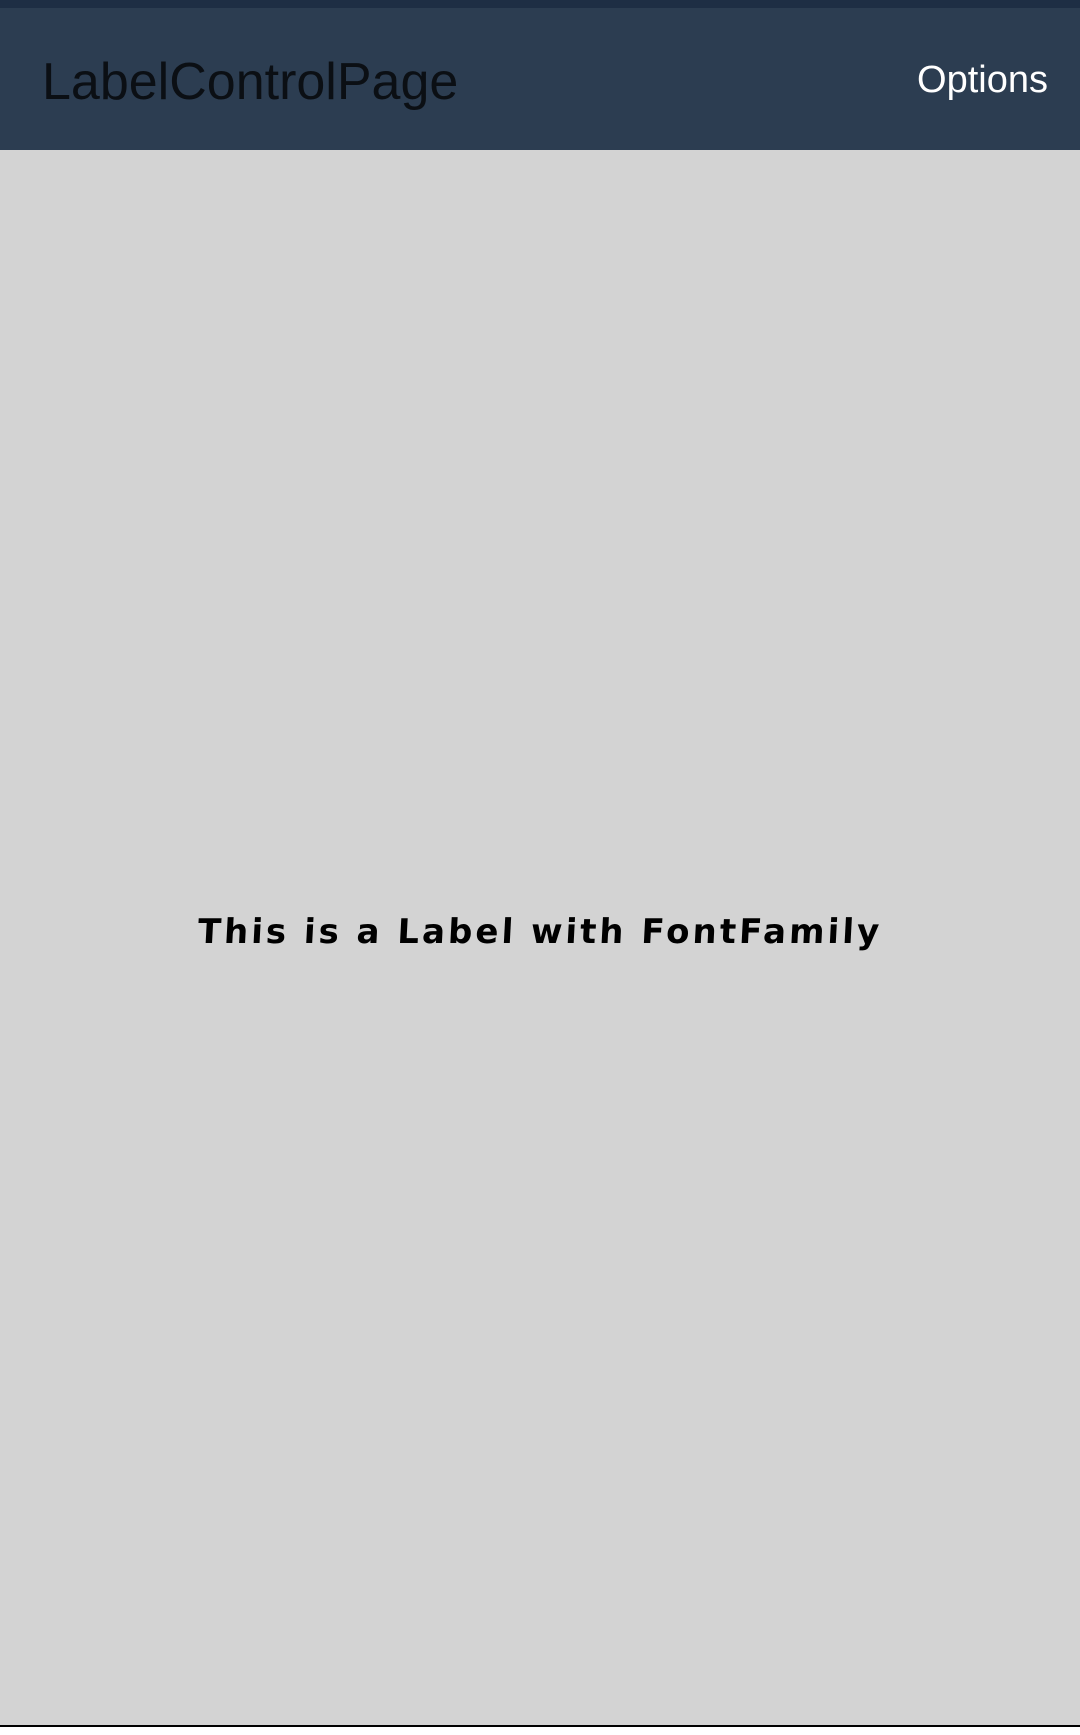 The width and height of the screenshot is (1080, 1735). I want to click on page-title: LabelControlPage, so click(250, 82).